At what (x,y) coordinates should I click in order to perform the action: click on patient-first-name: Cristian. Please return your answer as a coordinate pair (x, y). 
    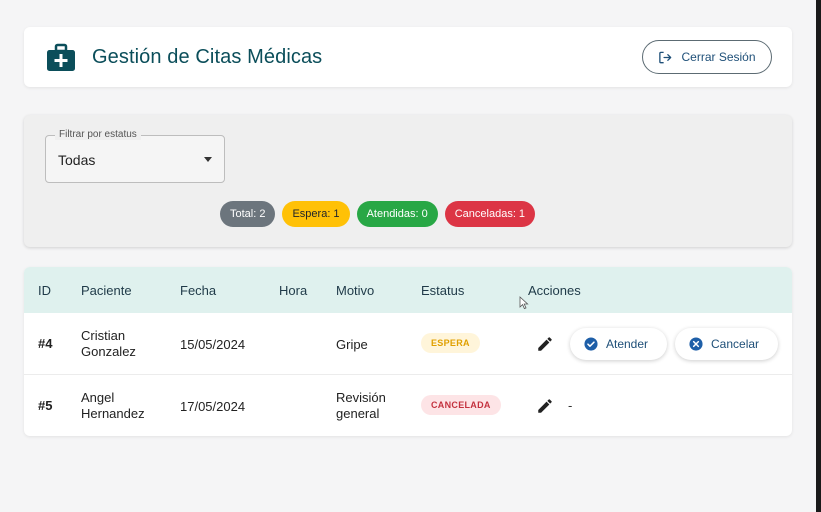
    Looking at the image, I should click on (103, 335).